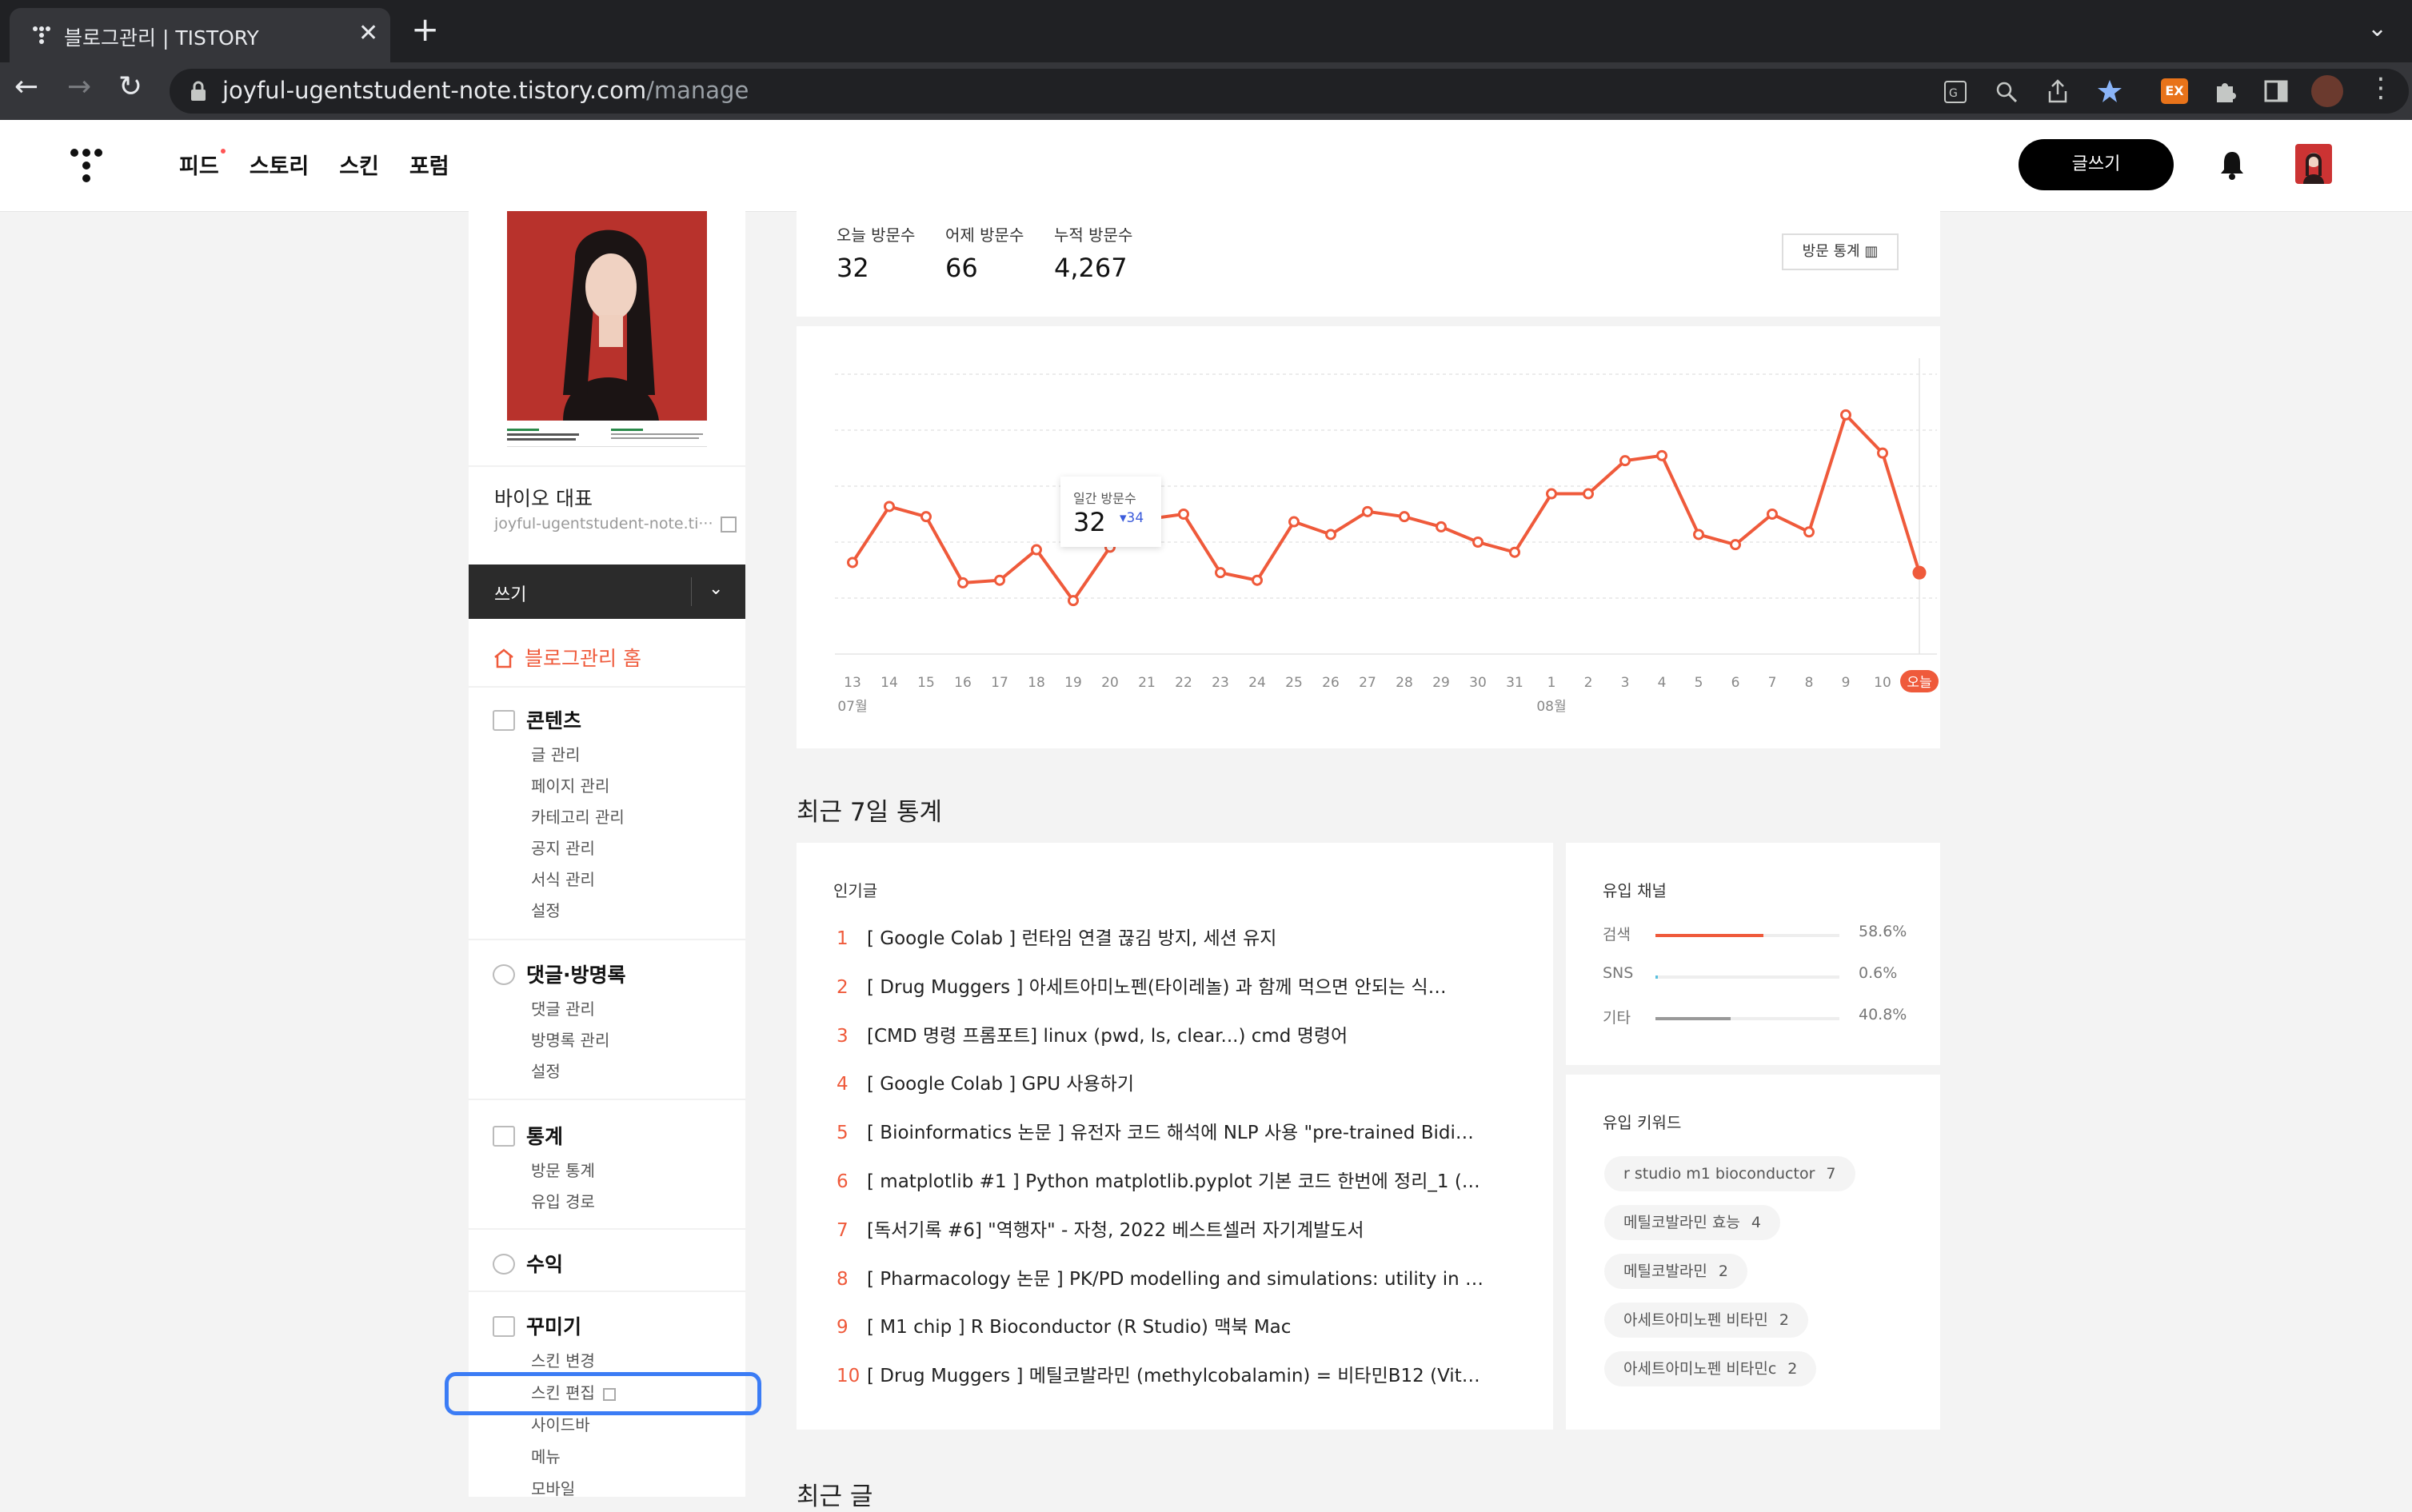 The width and height of the screenshot is (2412, 1512). What do you see at coordinates (563, 1359) in the screenshot?
I see `sidebar-item-skin-change: 스킨 변경` at bounding box center [563, 1359].